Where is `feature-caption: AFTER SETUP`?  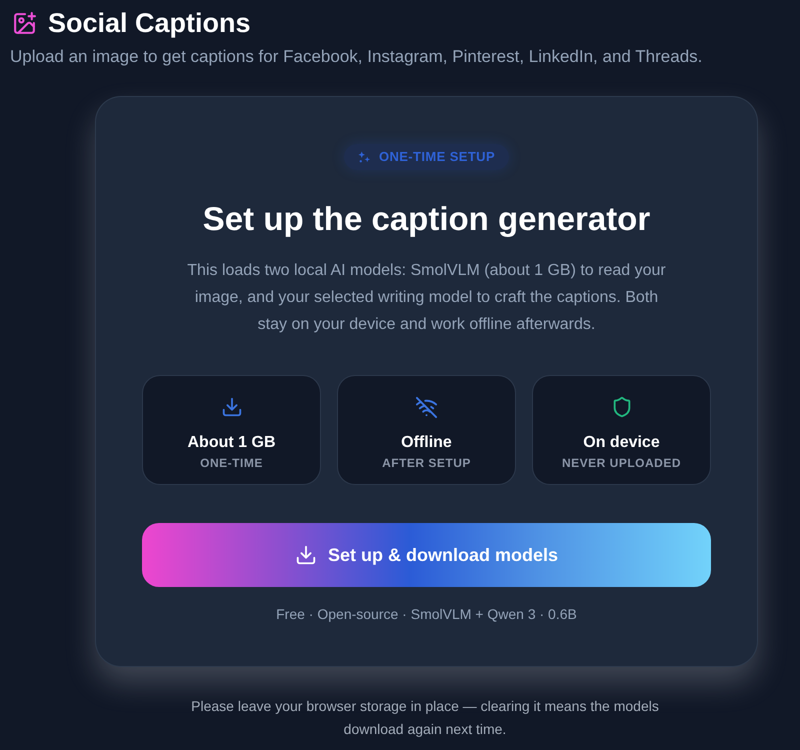
feature-caption: AFTER SETUP is located at coordinates (426, 463).